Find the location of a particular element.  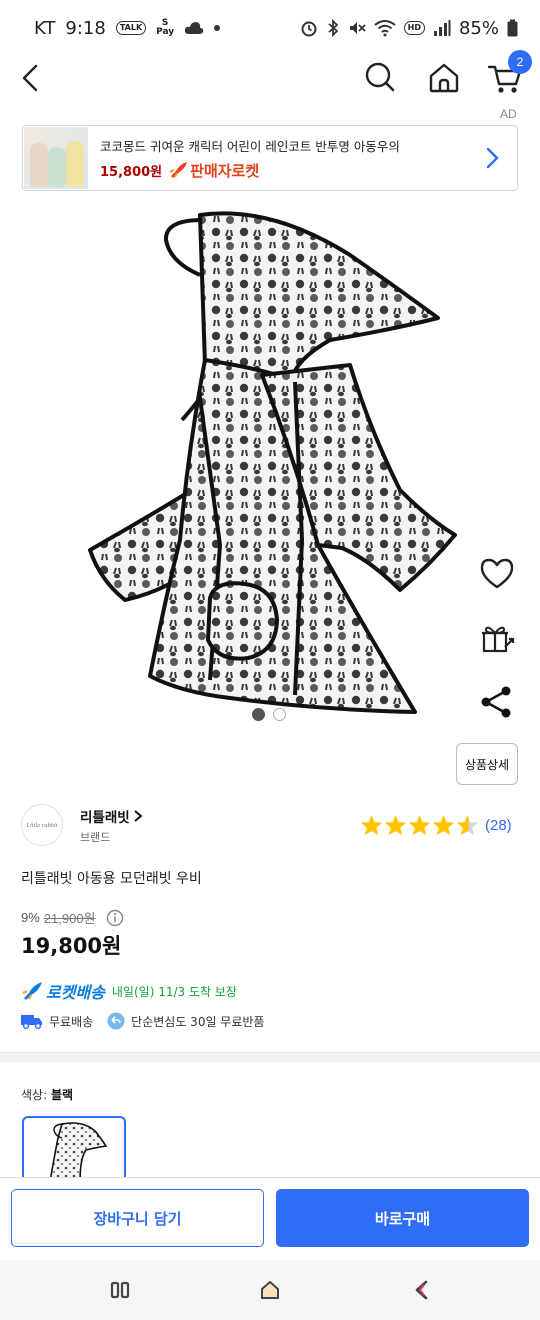

pagination-dot-active is located at coordinates (258, 714).